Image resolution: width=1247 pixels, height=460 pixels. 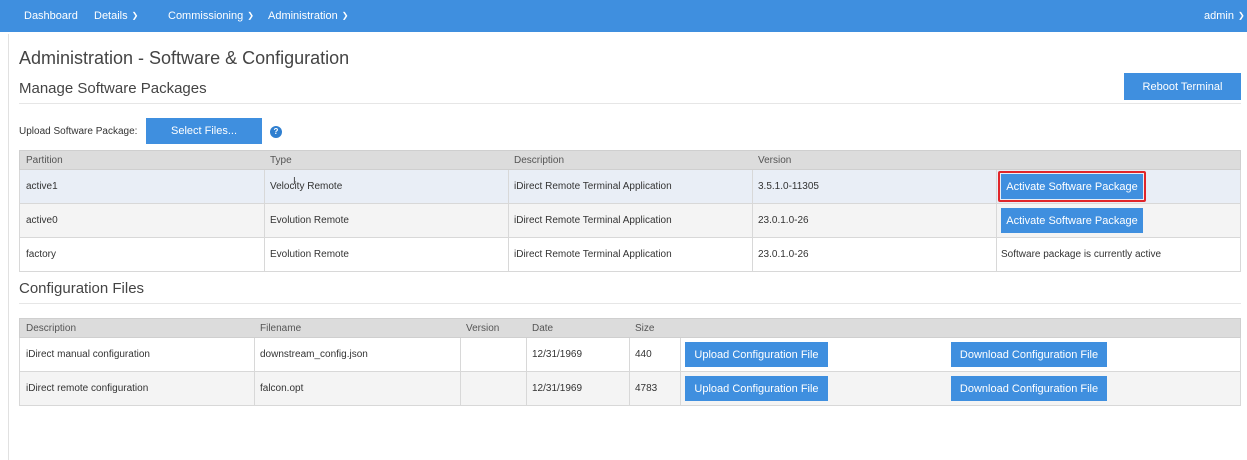 What do you see at coordinates (314, 354) in the screenshot?
I see `filename-cell: downstream_config.json` at bounding box center [314, 354].